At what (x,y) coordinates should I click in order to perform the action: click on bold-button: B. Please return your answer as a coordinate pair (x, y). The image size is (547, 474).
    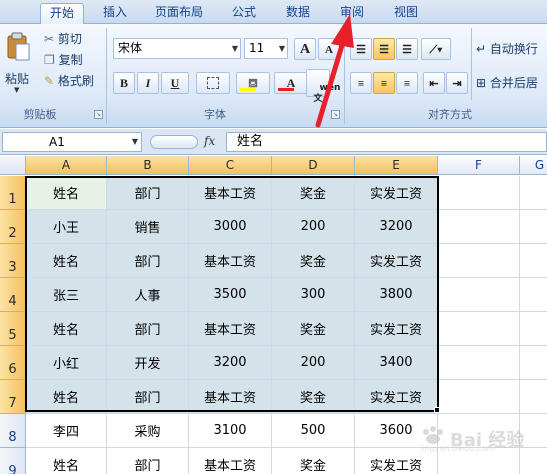
    Looking at the image, I should click on (124, 83).